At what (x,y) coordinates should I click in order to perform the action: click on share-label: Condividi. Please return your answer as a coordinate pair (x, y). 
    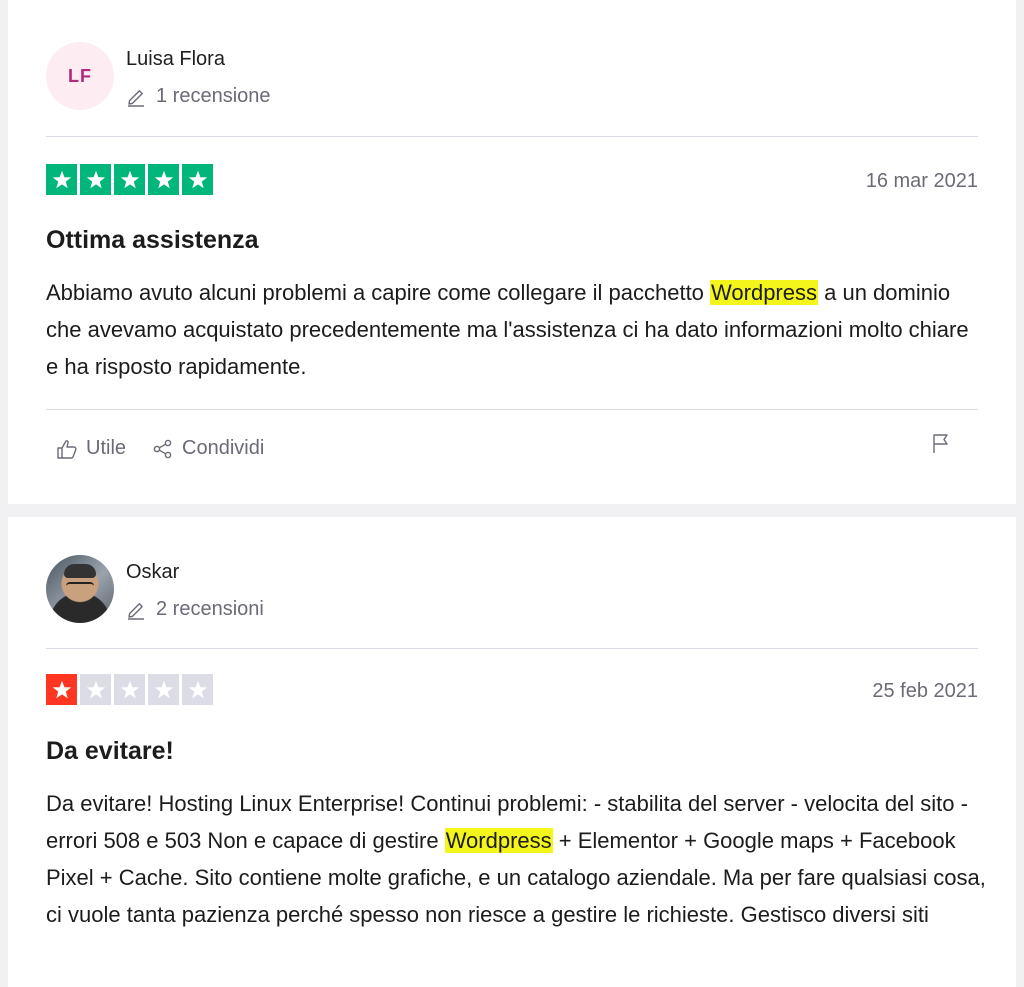
    Looking at the image, I should click on (223, 448).